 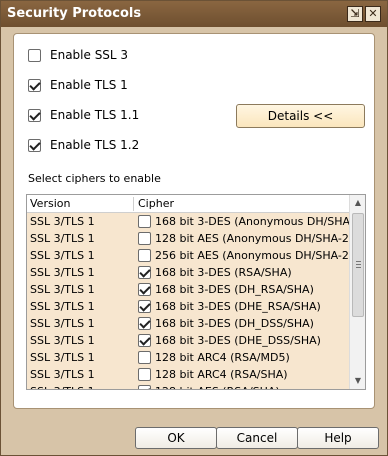 I want to click on scrollbar-thumb, so click(x=358, y=265).